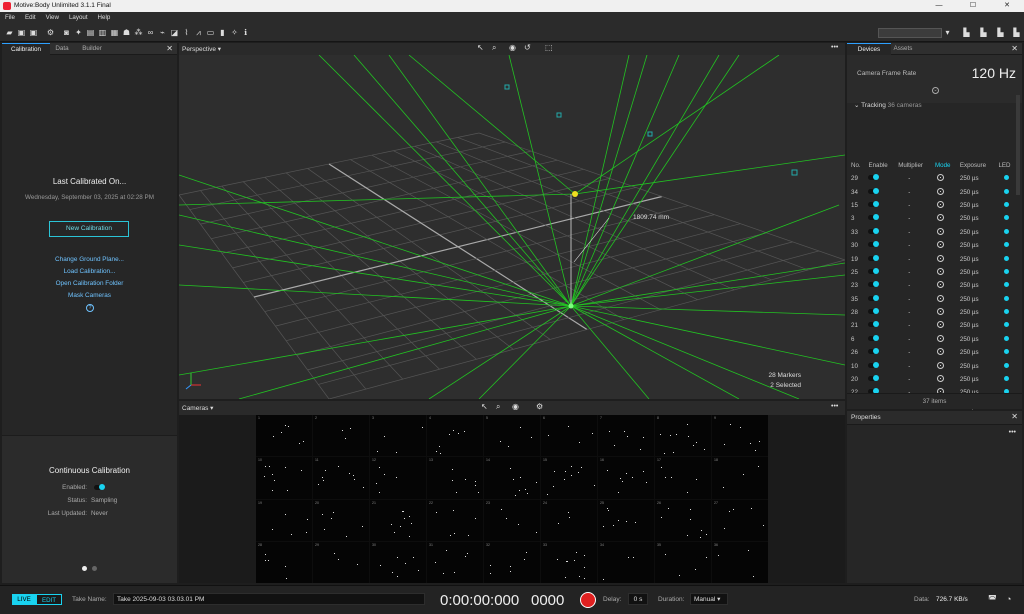 The image size is (1024, 614). Describe the element at coordinates (512, 436) in the screenshot. I see `camera-view: 5` at that location.